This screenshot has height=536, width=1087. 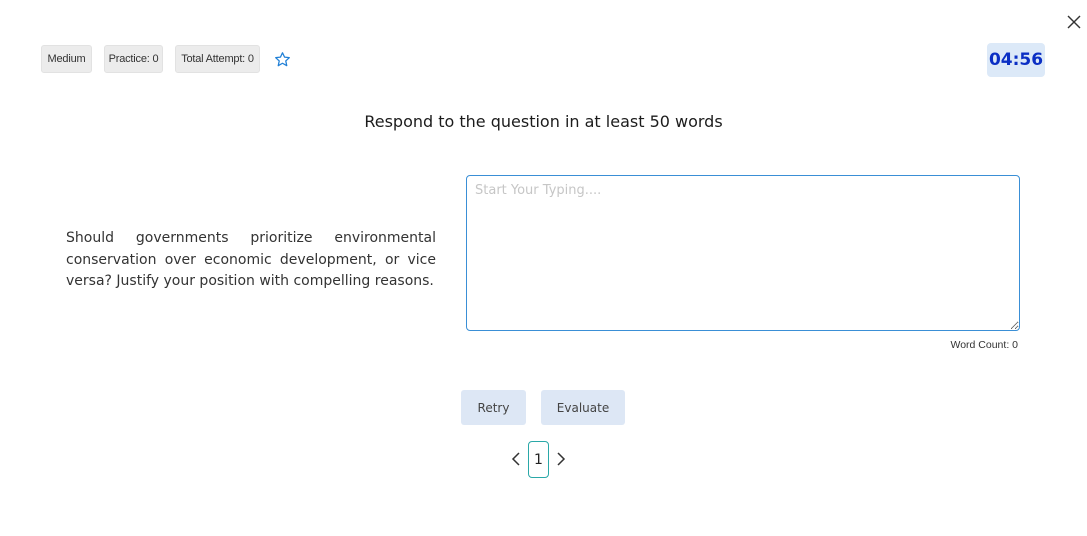 I want to click on countdown-timer: 04:56, so click(x=1016, y=60).